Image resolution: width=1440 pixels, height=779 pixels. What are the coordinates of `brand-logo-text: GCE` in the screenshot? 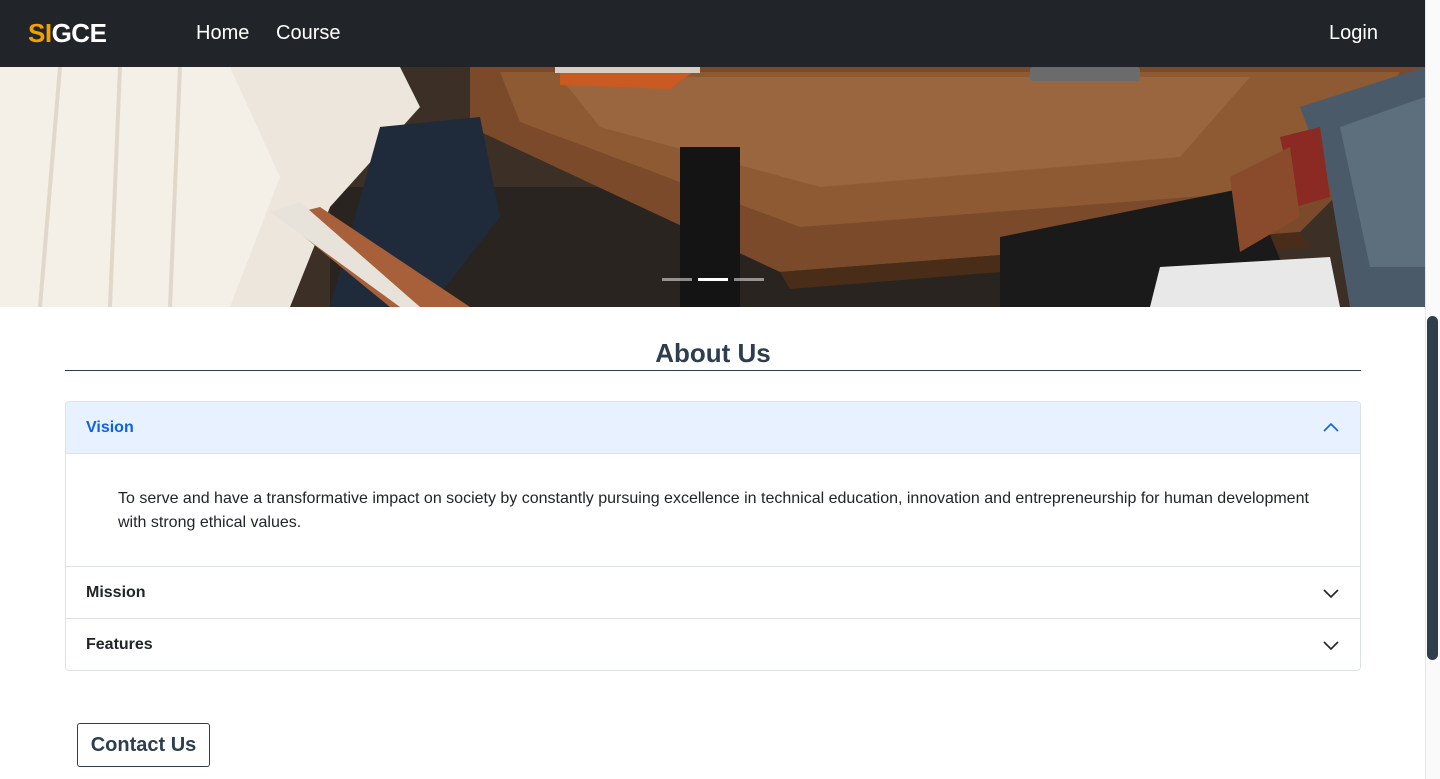 It's located at (79, 33).